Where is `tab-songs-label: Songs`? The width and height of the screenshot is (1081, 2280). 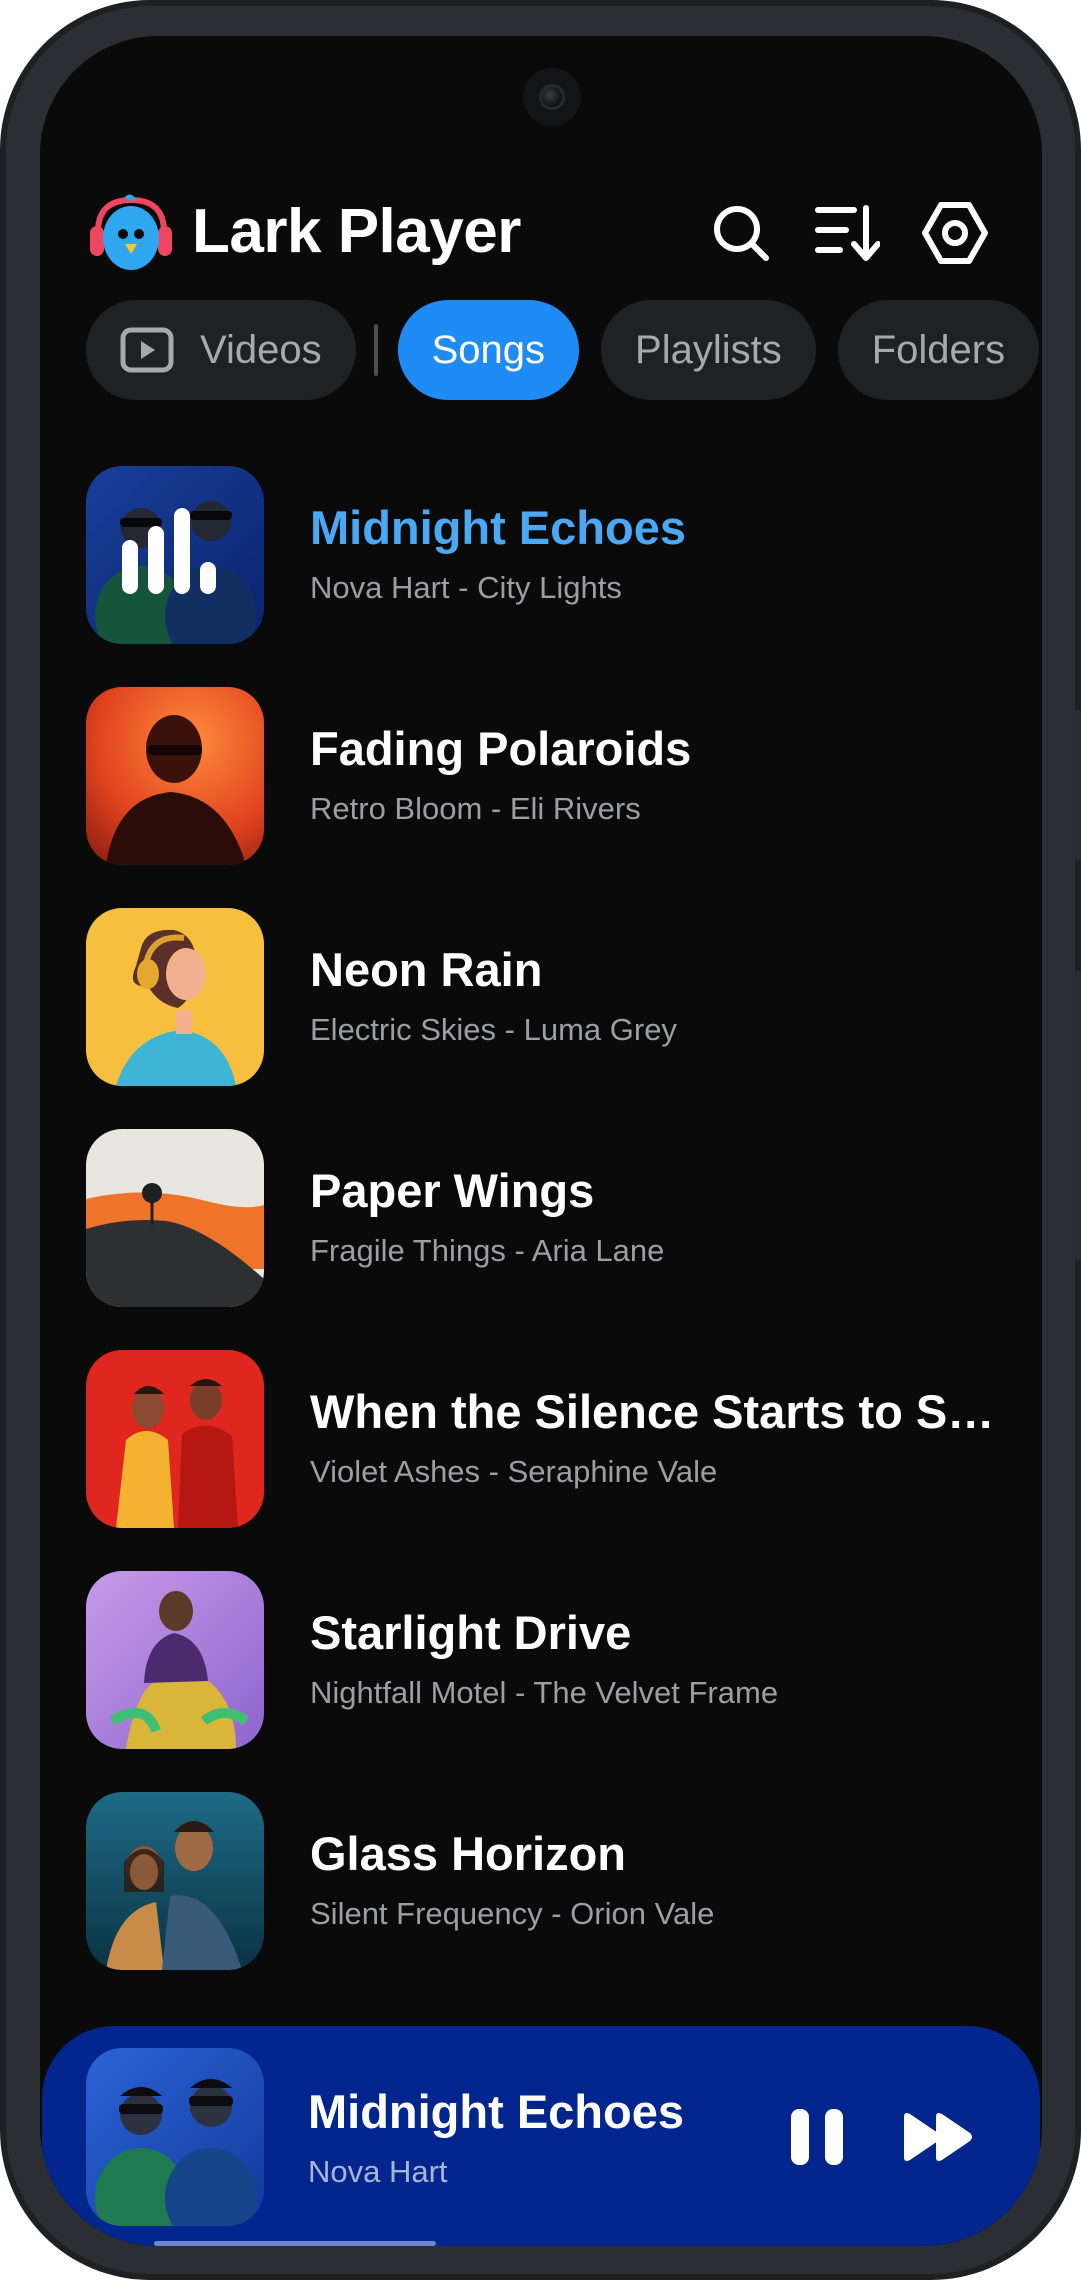 tab-songs-label: Songs is located at coordinates (488, 349).